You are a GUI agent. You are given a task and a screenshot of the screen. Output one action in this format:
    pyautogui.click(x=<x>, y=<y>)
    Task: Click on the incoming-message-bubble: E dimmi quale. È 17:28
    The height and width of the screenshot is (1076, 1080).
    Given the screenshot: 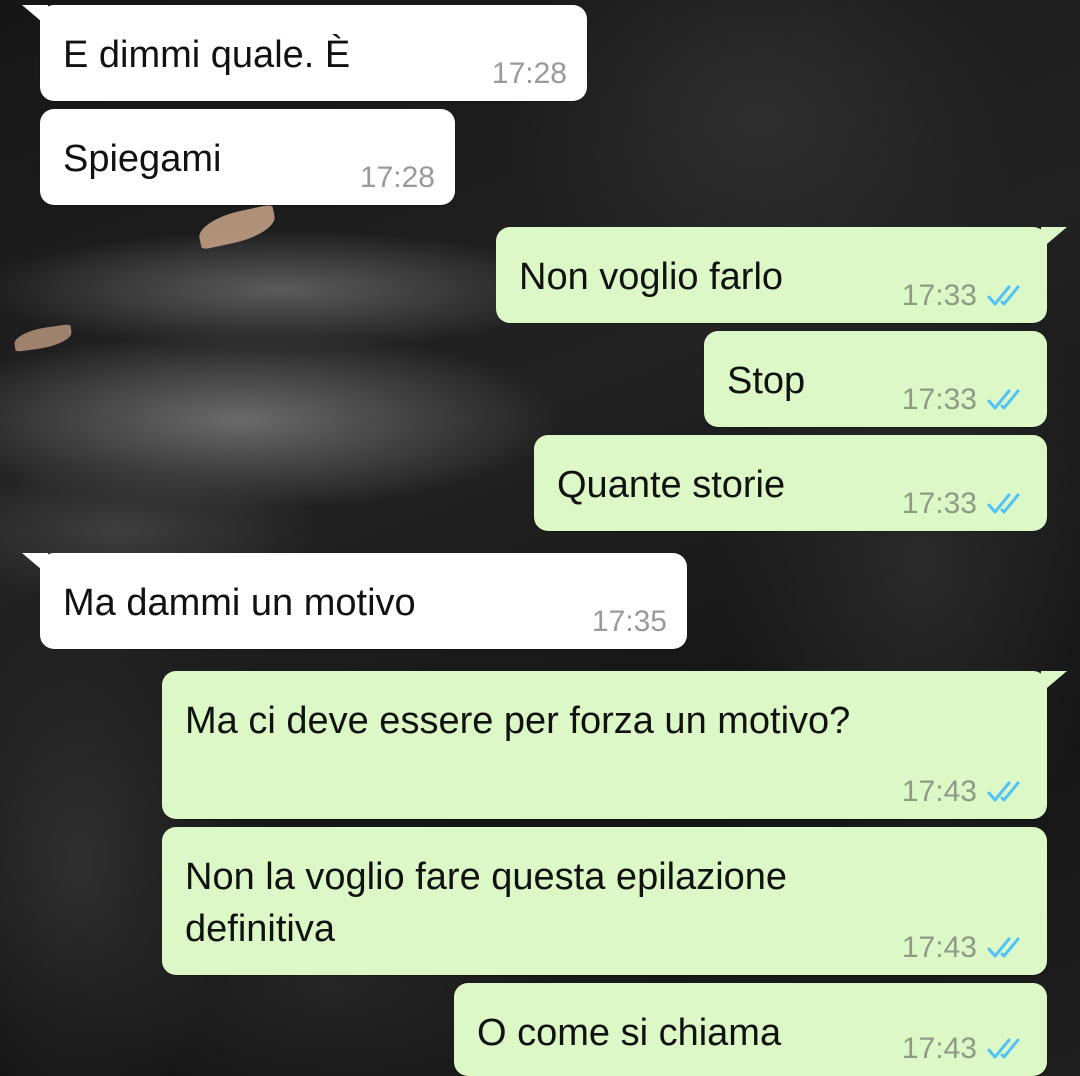 What is the action you would take?
    pyautogui.click(x=304, y=53)
    